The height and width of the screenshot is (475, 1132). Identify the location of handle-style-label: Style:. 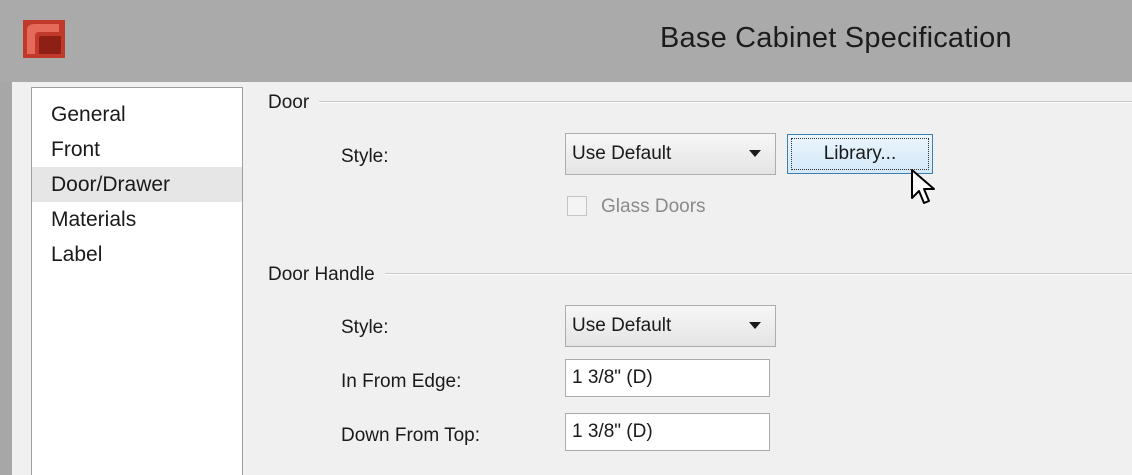
(365, 327).